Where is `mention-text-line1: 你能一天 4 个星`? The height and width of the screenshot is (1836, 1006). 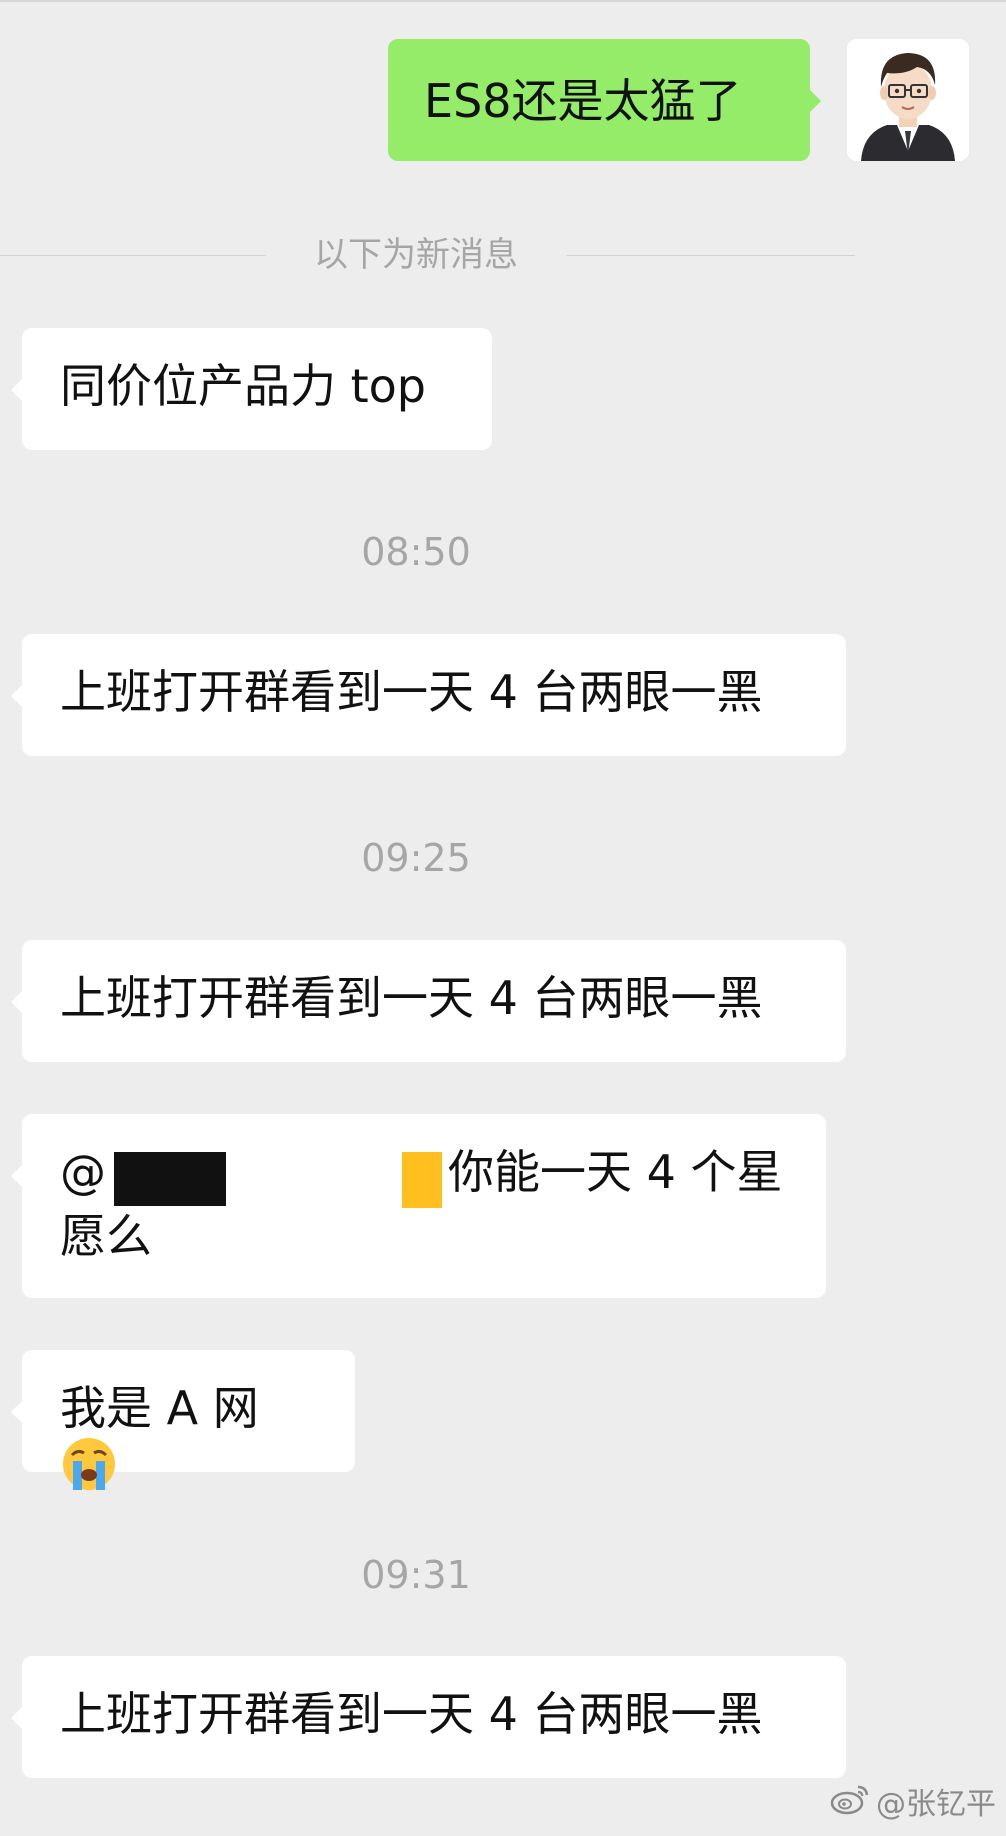 mention-text-line1: 你能一天 4 个星 is located at coordinates (615, 1172).